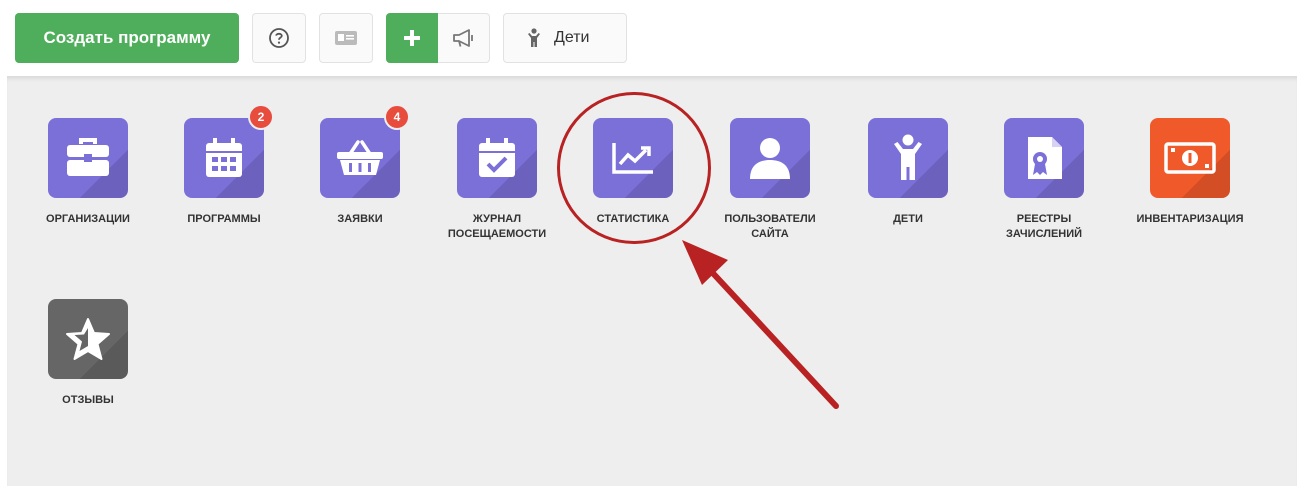 The height and width of the screenshot is (486, 1297). I want to click on tile-requests-icon-box, so click(360, 158).